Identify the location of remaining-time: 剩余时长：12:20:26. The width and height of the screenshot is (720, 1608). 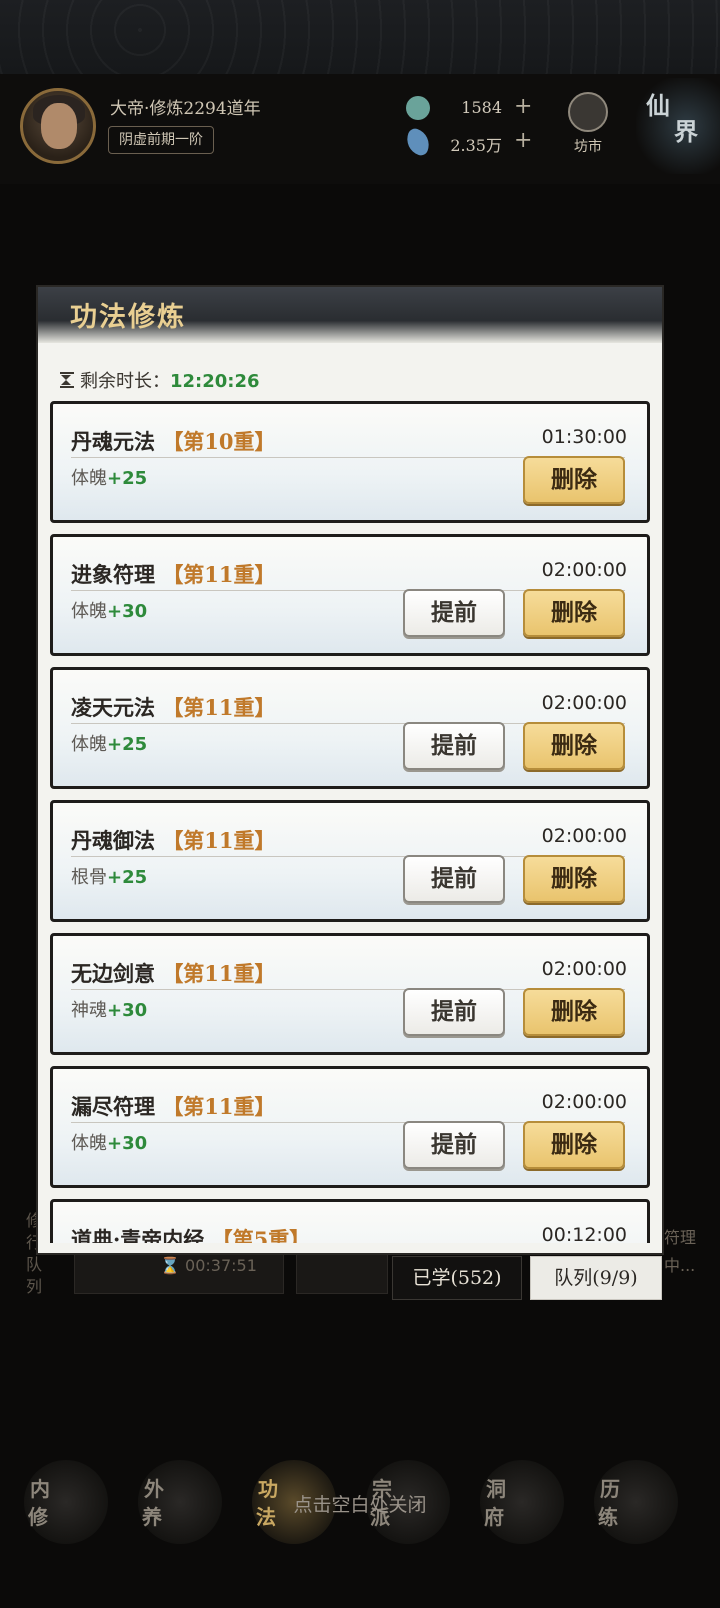
(160, 380).